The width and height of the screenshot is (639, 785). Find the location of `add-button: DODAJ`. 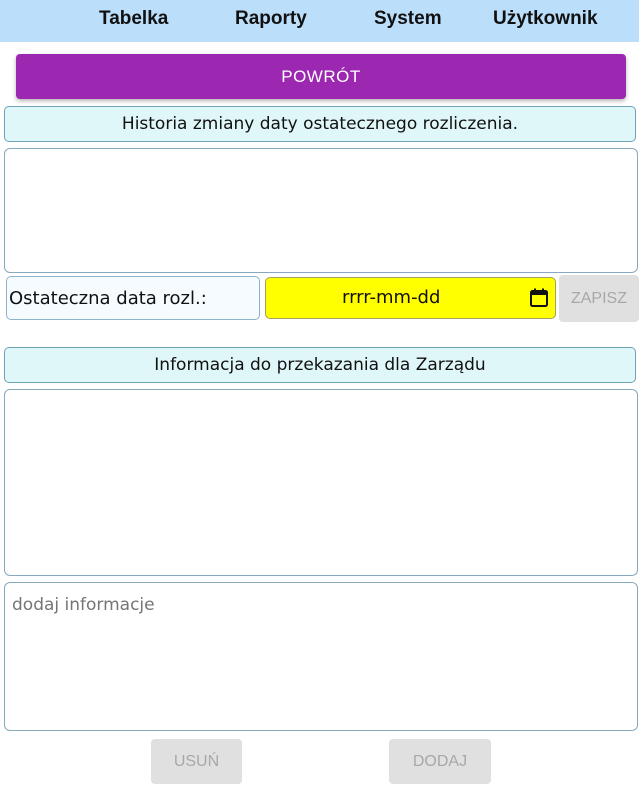

add-button: DODAJ is located at coordinates (440, 761).